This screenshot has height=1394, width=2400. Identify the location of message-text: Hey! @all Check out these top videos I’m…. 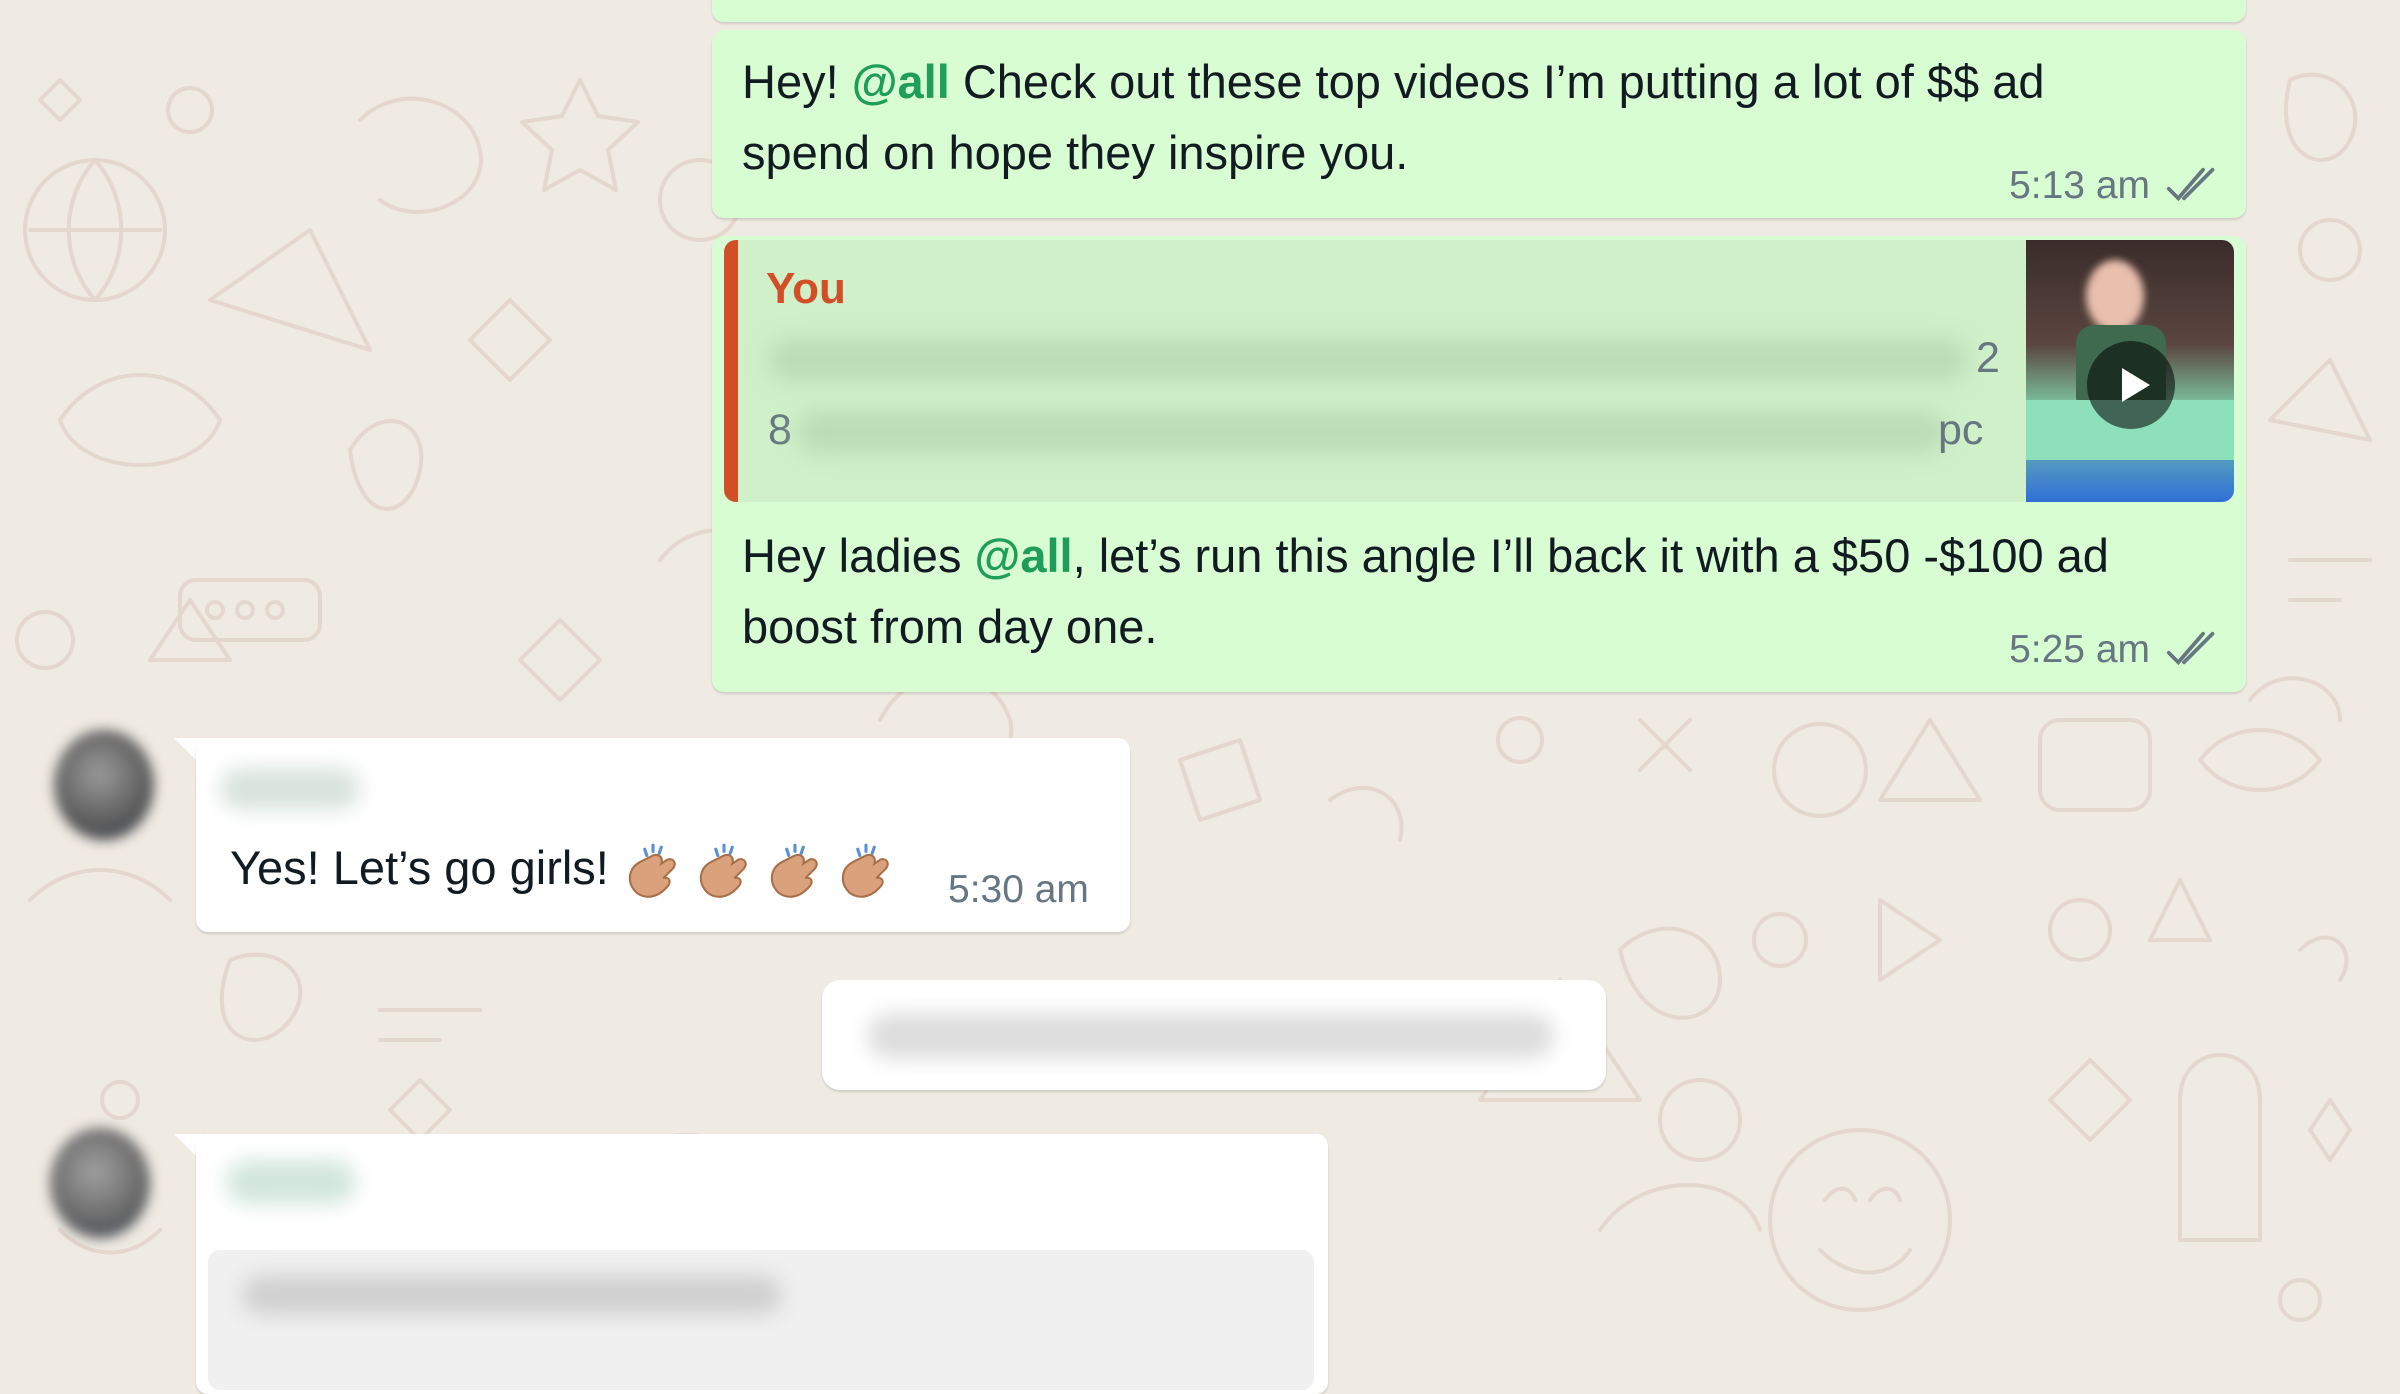
(1393, 117).